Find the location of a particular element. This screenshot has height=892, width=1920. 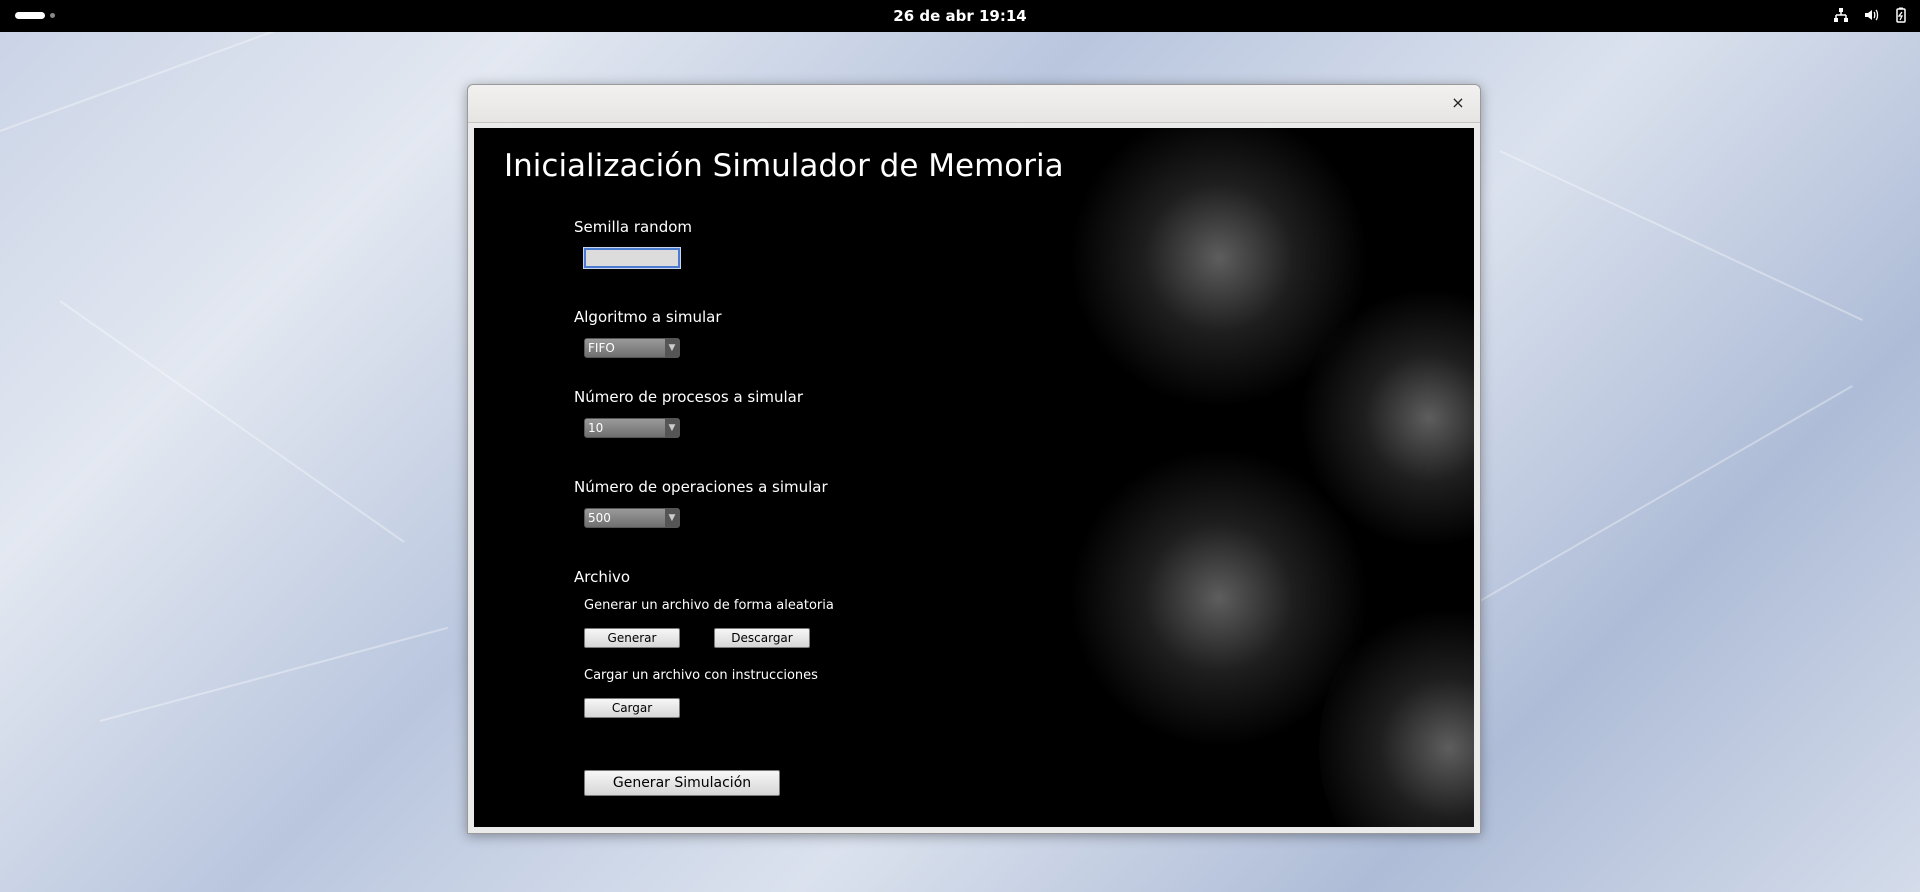

top-bar: 26 de abr 19:14 is located at coordinates (960, 16).